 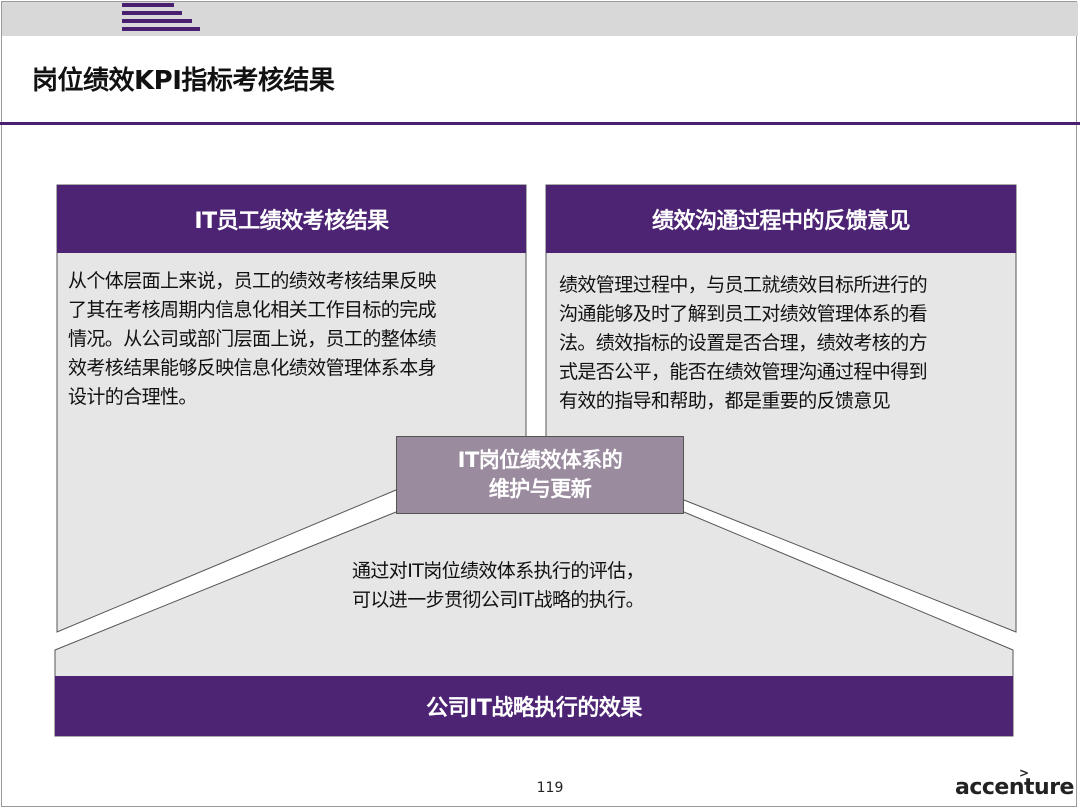 What do you see at coordinates (252, 281) in the screenshot?
I see `left-box-line: 从个体层面上来说，员工的绩效考核结果反映` at bounding box center [252, 281].